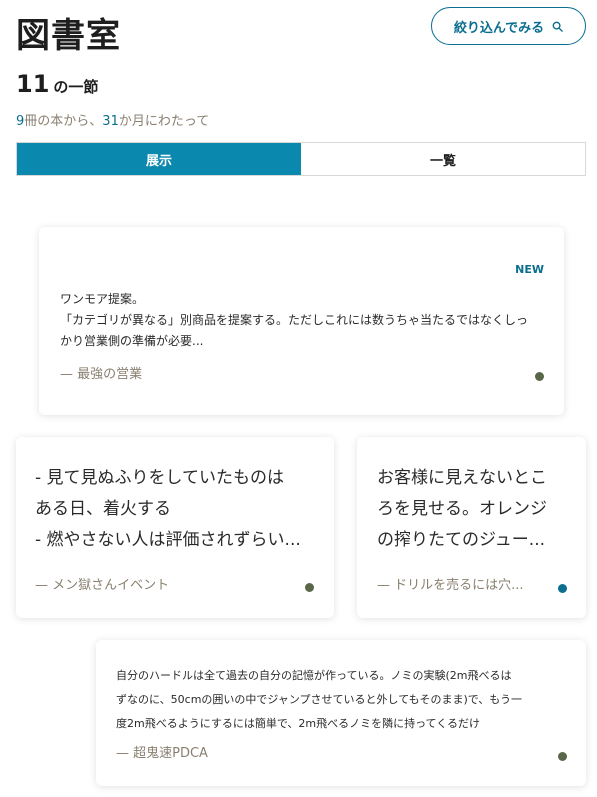 This screenshot has height=797, width=597. I want to click on book-count-suffix: 冊の本から、, so click(63, 121).